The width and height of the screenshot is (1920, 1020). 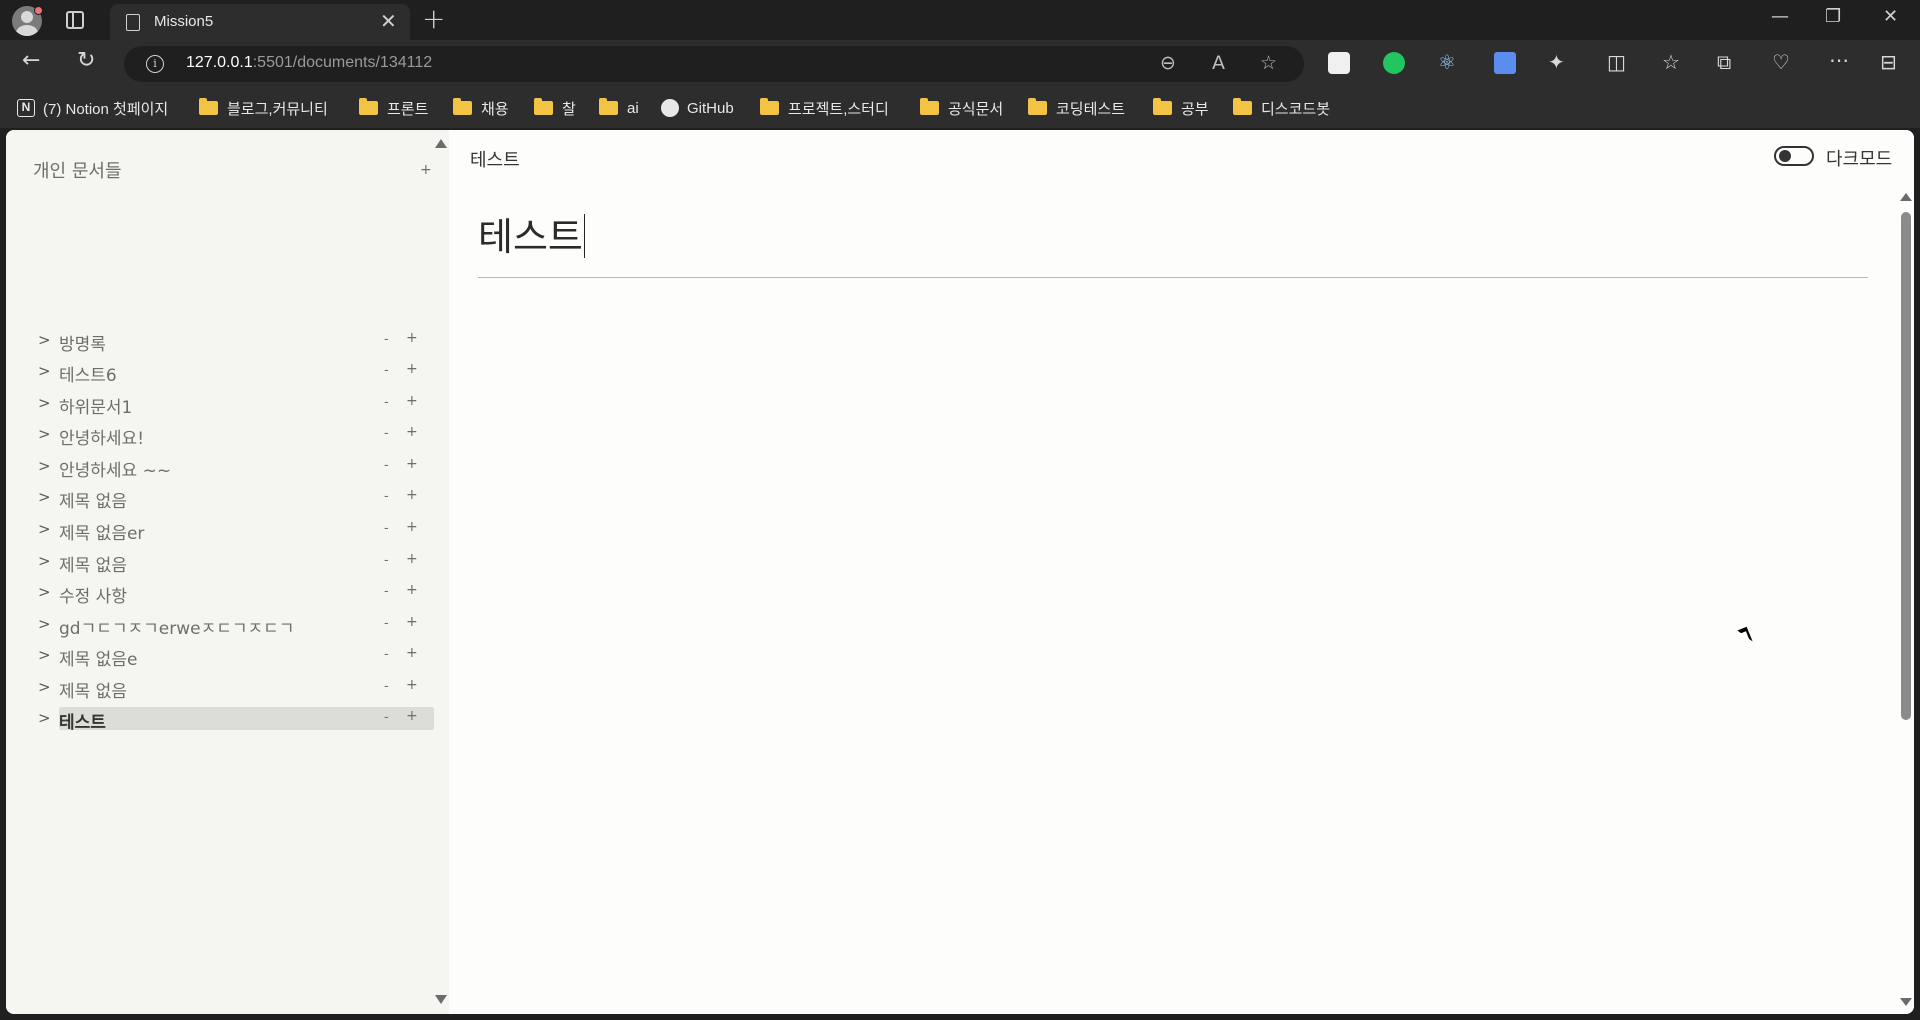 I want to click on extension-hex-icon, so click(x=1339, y=63).